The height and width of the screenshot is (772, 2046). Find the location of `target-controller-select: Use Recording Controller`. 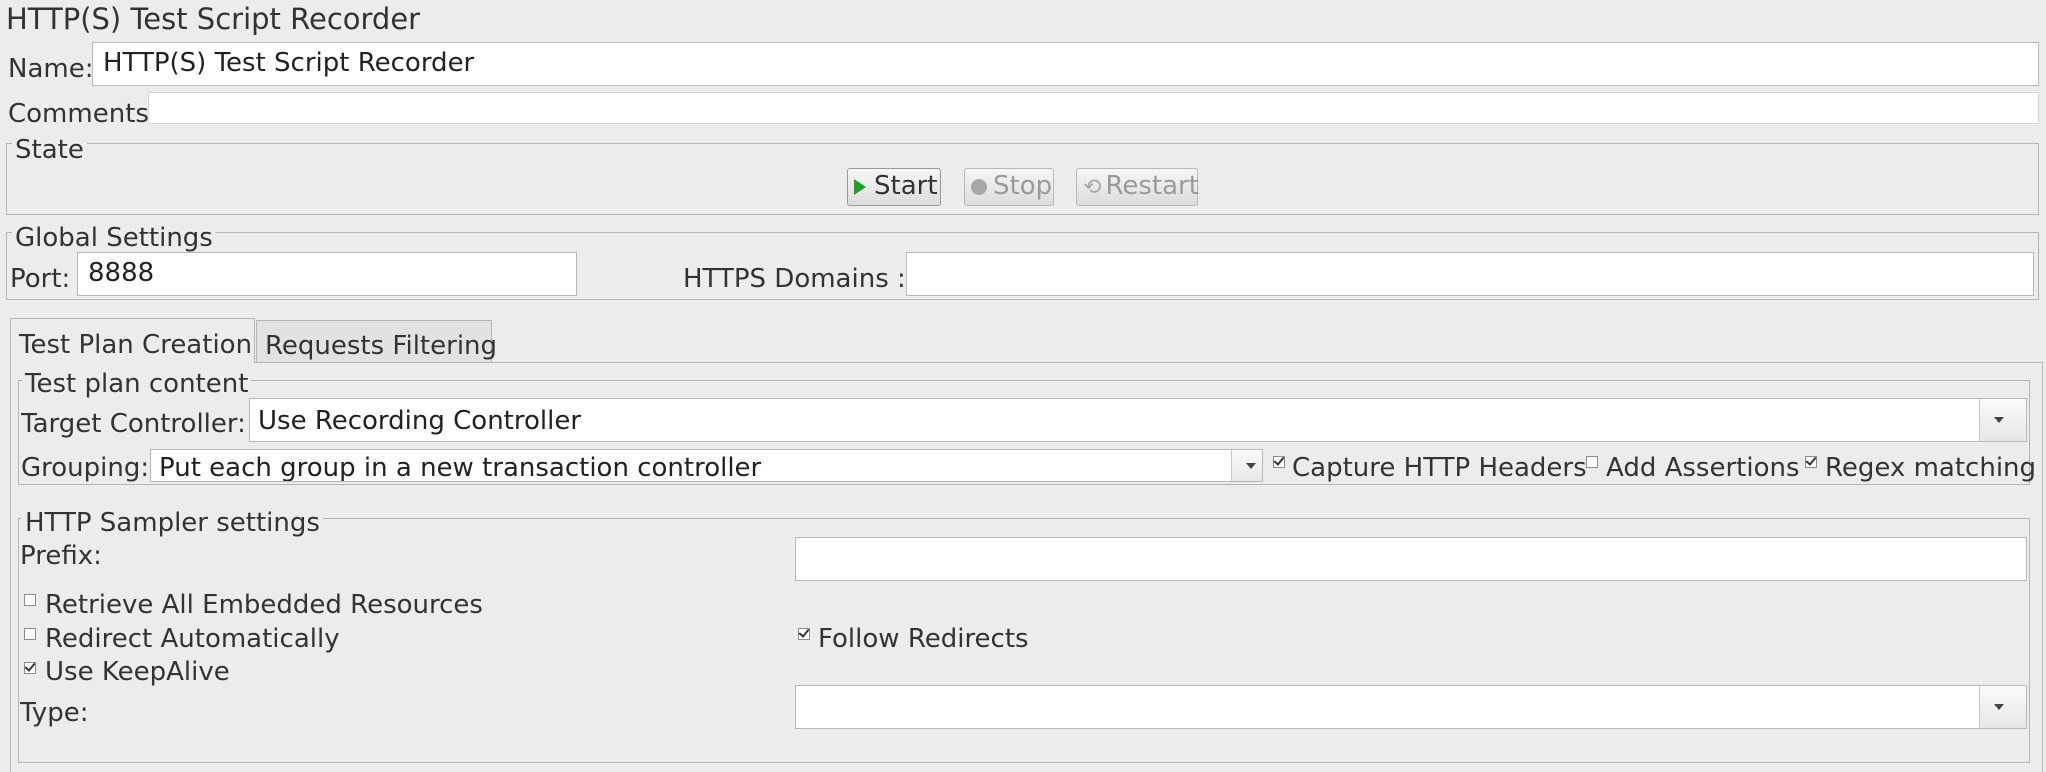

target-controller-select: Use Recording Controller is located at coordinates (1138, 420).